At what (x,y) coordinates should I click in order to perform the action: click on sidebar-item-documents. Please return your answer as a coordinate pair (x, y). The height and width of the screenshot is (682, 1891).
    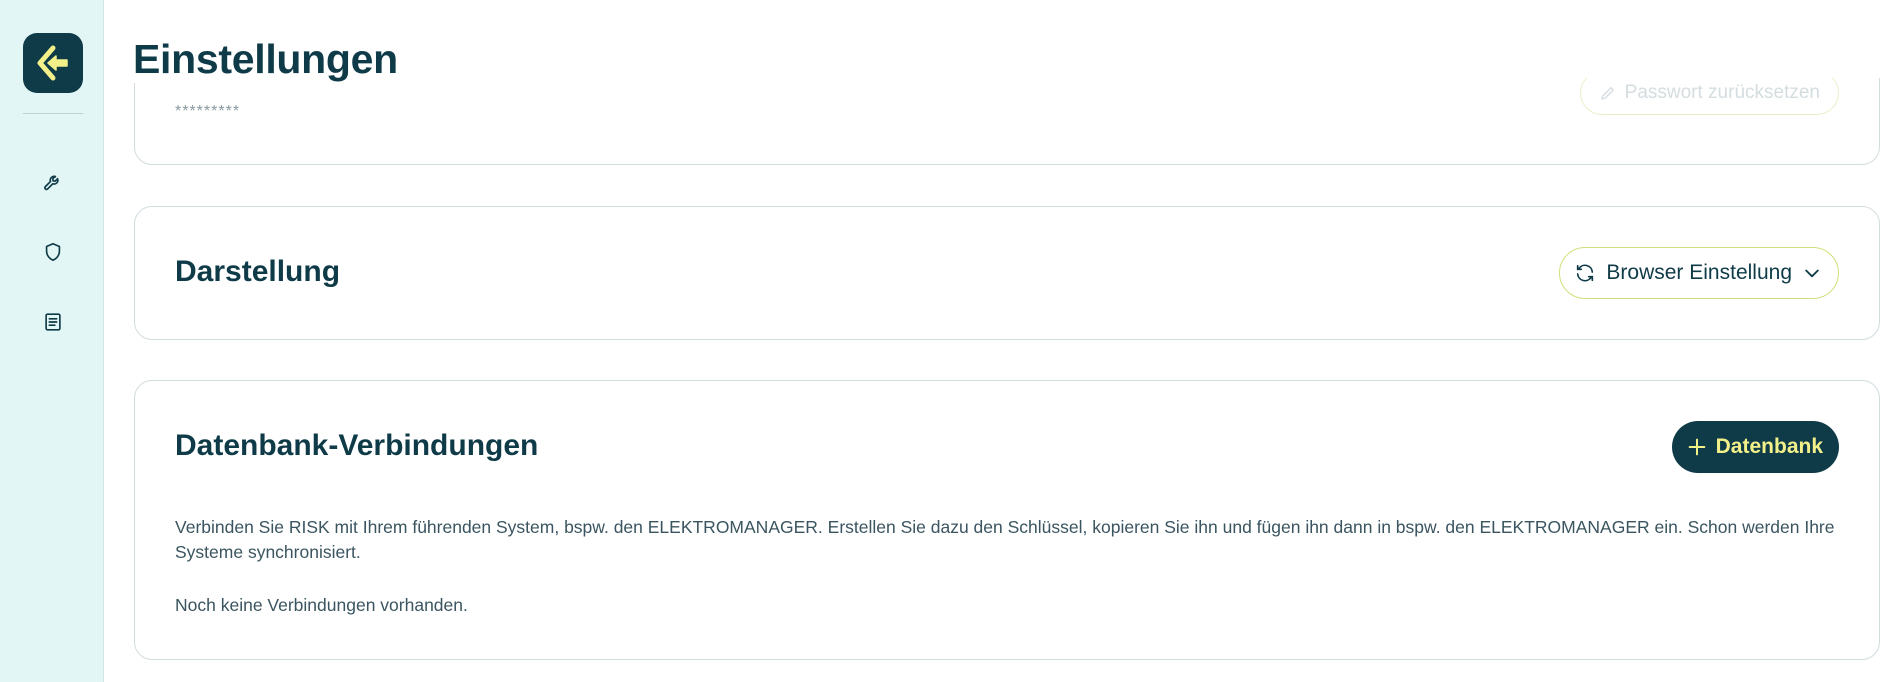
    Looking at the image, I should click on (53, 322).